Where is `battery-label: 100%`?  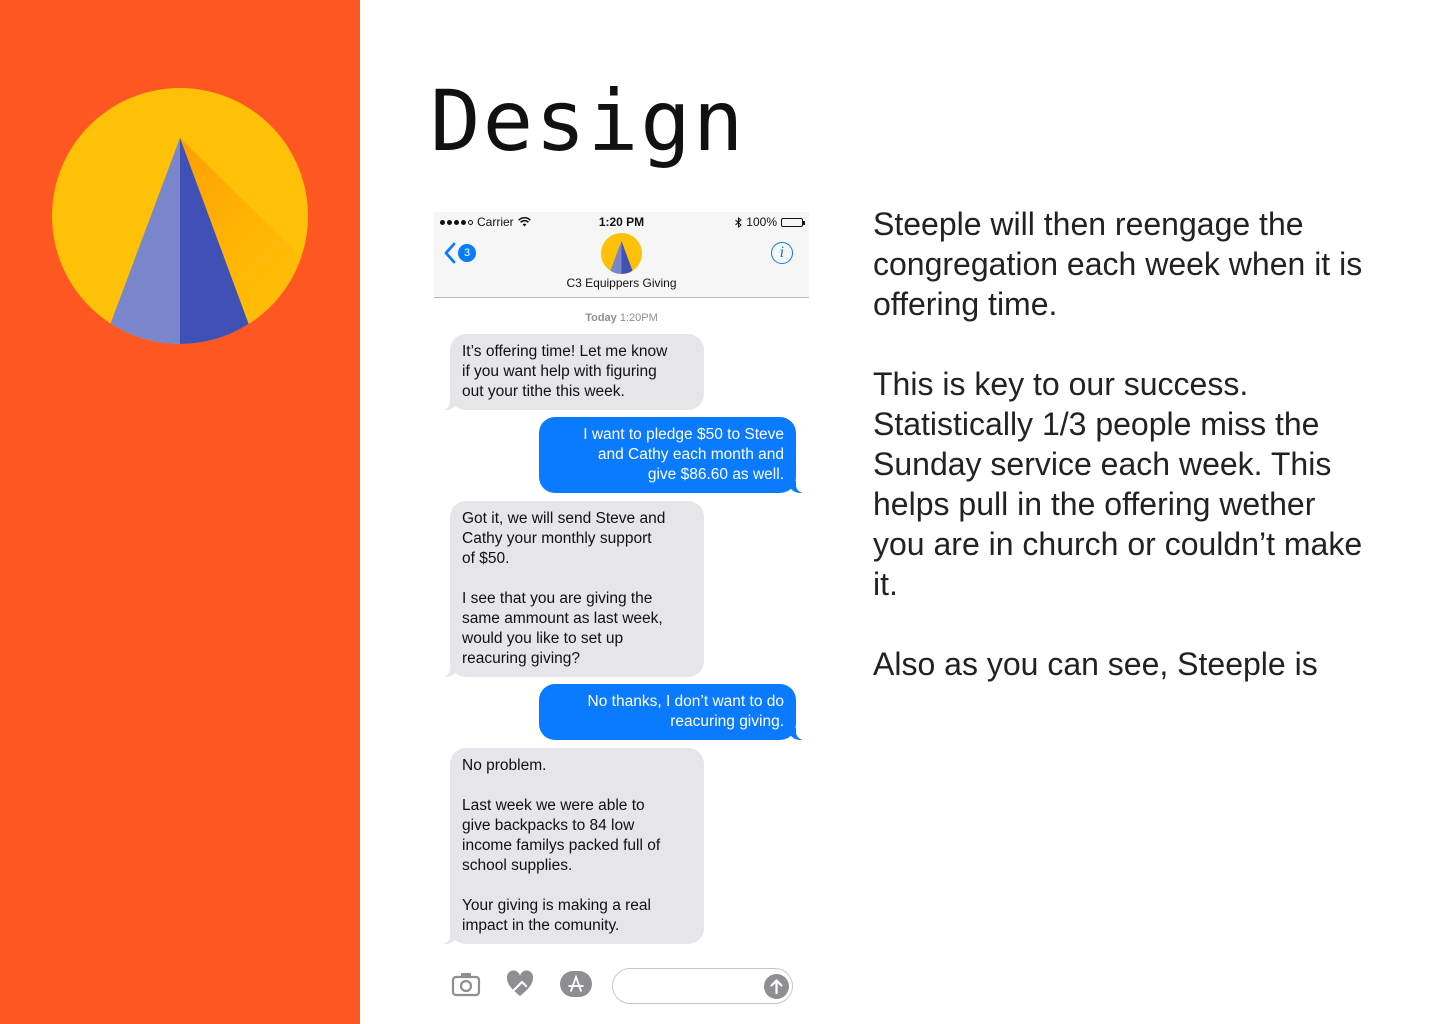 battery-label: 100% is located at coordinates (761, 222).